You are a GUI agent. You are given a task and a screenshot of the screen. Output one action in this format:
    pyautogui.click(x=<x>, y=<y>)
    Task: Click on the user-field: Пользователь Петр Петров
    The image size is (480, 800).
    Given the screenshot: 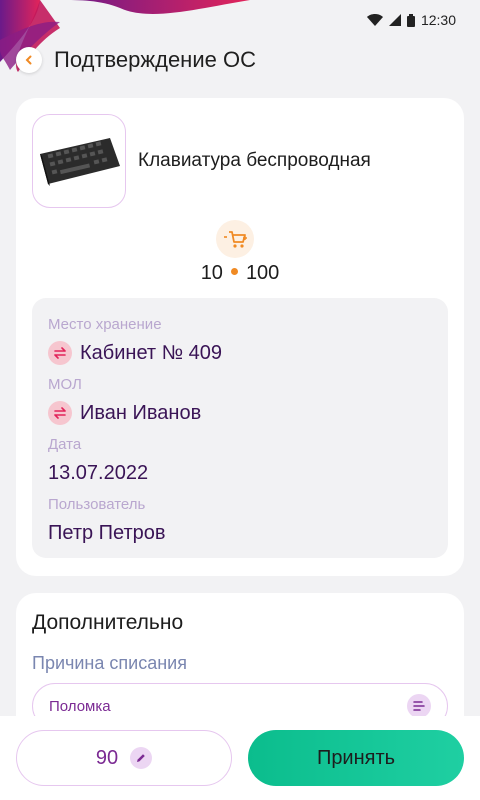 What is the action you would take?
    pyautogui.click(x=240, y=526)
    